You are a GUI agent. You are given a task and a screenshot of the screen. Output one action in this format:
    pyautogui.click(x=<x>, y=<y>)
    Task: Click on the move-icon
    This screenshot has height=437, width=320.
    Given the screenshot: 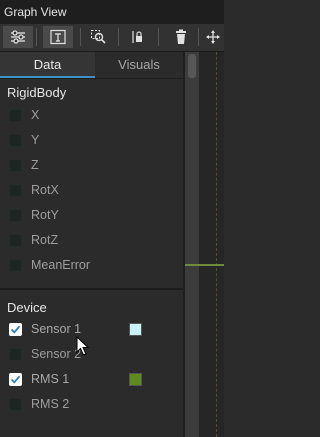 What is the action you would take?
    pyautogui.click(x=213, y=37)
    